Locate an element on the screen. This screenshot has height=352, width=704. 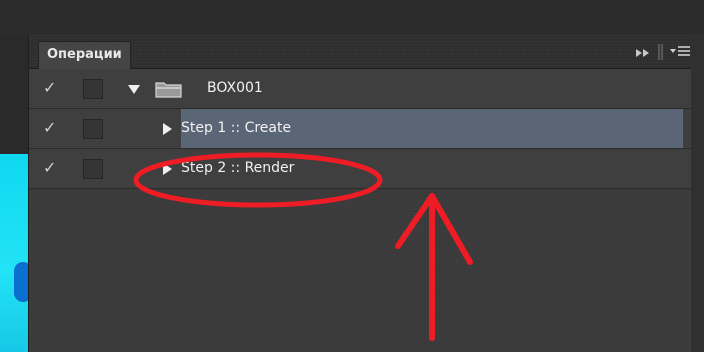
expanded-triangle-icon is located at coordinates (134, 89).